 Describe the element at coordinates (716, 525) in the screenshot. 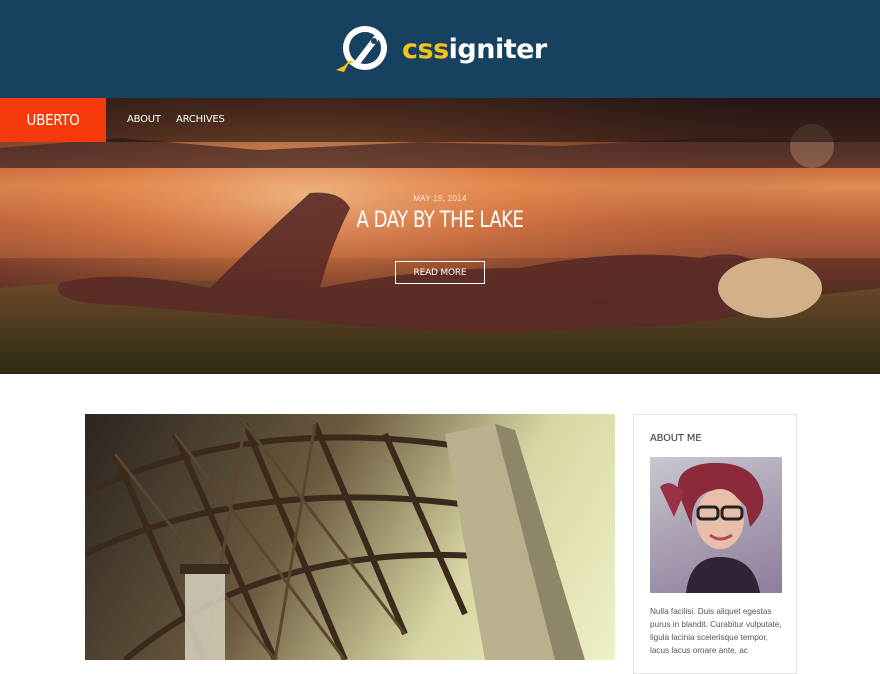

I see `author-photo` at that location.